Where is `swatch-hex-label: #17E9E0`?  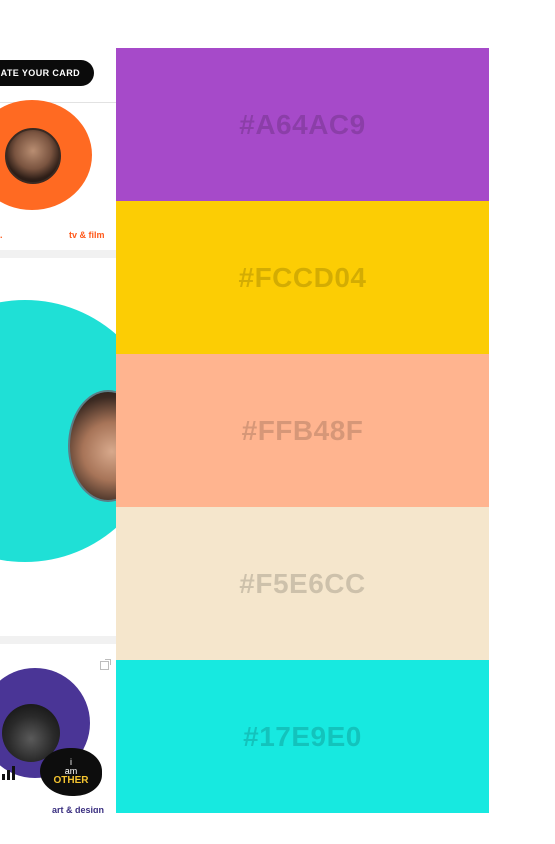
swatch-hex-label: #17E9E0 is located at coordinates (302, 736).